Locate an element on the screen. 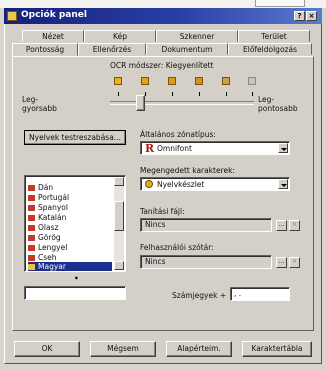 This screenshot has width=326, height=369. user-dictionary-clear-button: × is located at coordinates (294, 262).